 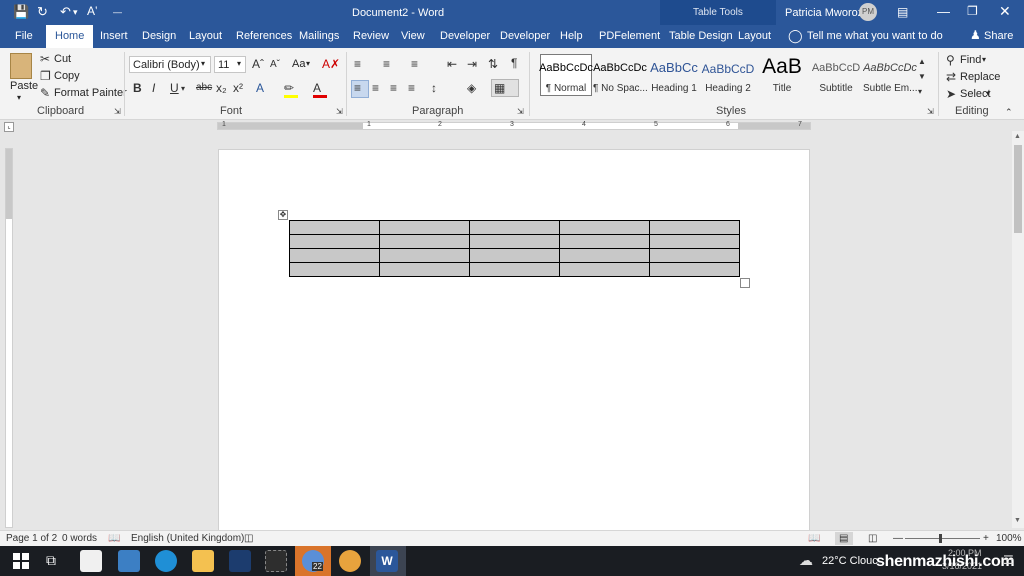 What do you see at coordinates (836, 75) in the screenshot?
I see `style-subtitle: AaBbCcD Subtitle` at bounding box center [836, 75].